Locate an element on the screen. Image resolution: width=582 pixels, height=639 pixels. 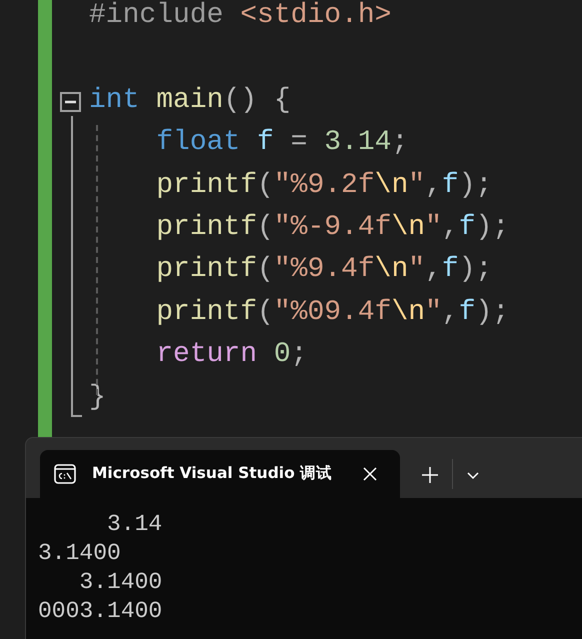
code-line: printf("%-9.4f\n",f); is located at coordinates (332, 227).